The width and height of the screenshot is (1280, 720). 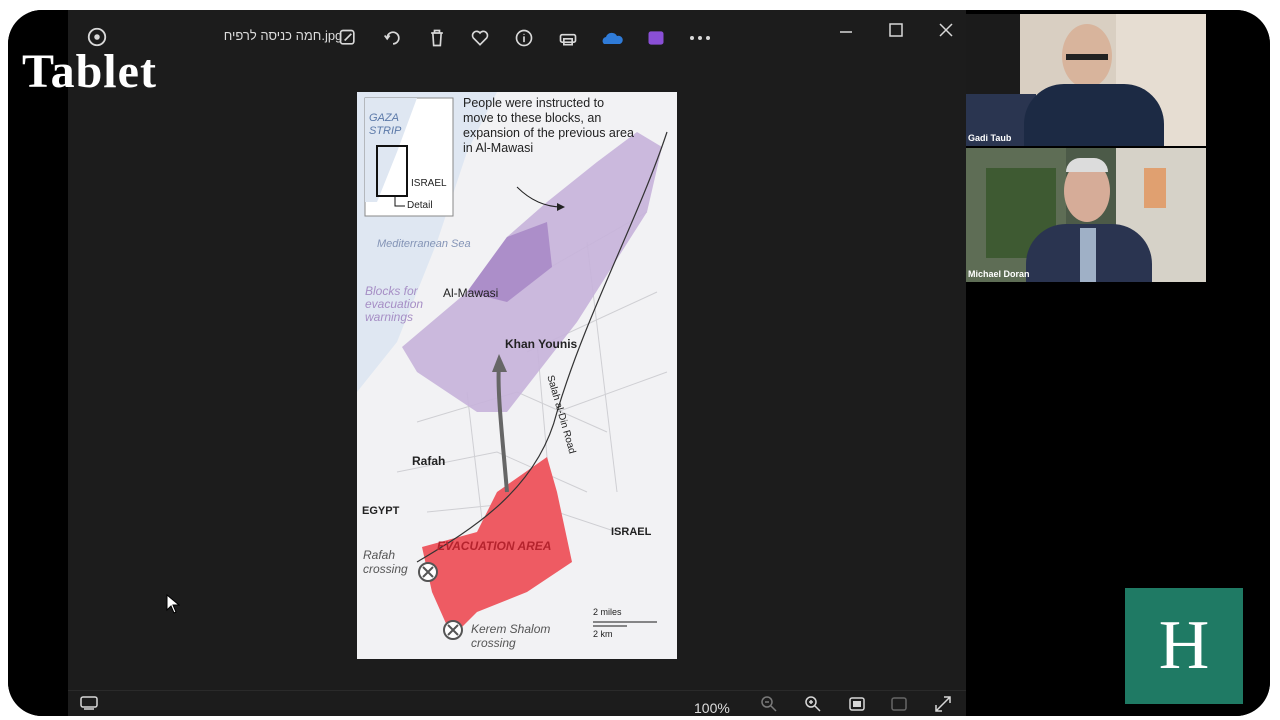 What do you see at coordinates (631, 532) in the screenshot?
I see `israel-label: ISRAEL` at bounding box center [631, 532].